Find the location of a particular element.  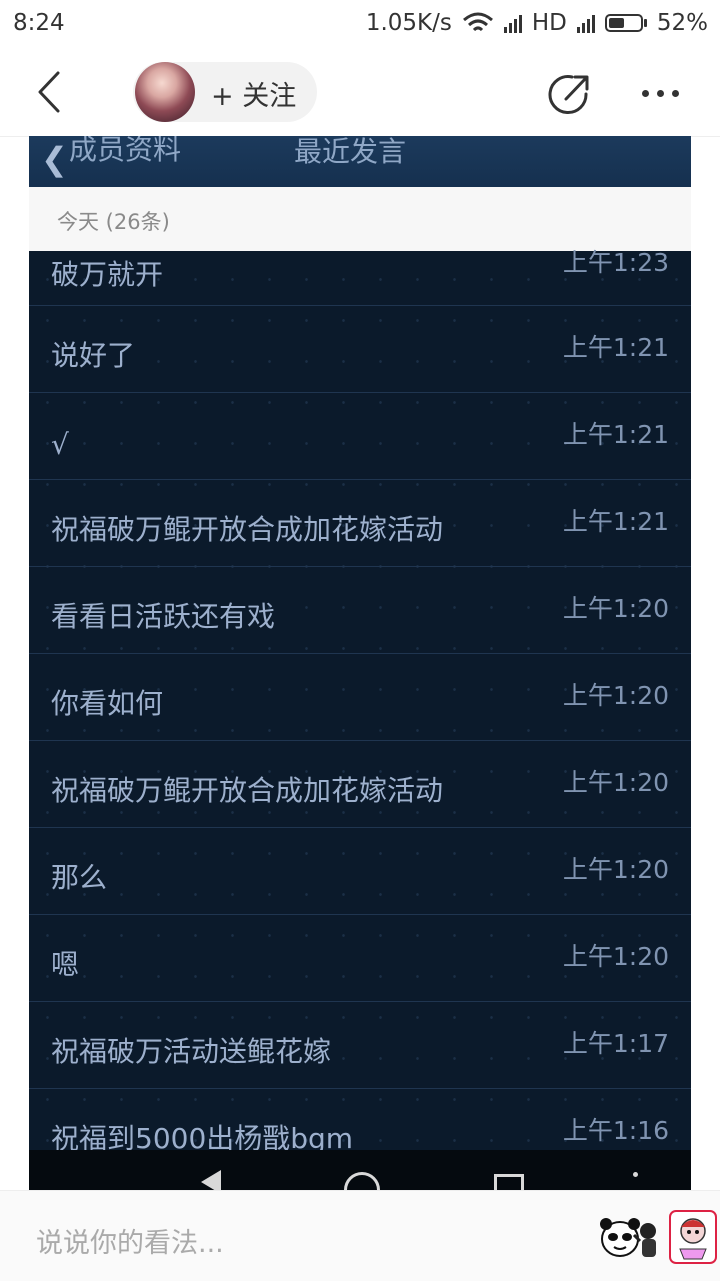

wifi-icon is located at coordinates (477, 22).